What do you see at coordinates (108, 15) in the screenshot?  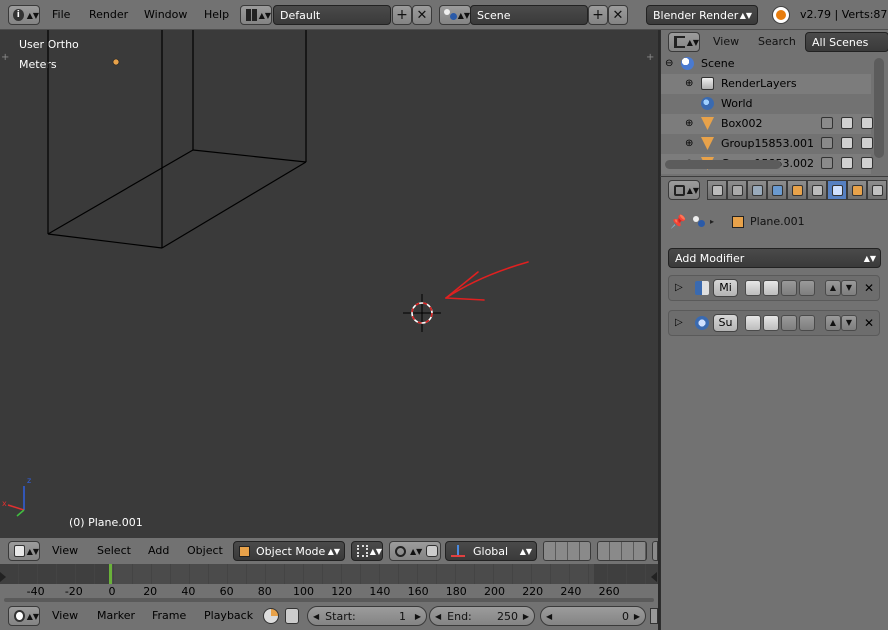 I see `menu-render: Render` at bounding box center [108, 15].